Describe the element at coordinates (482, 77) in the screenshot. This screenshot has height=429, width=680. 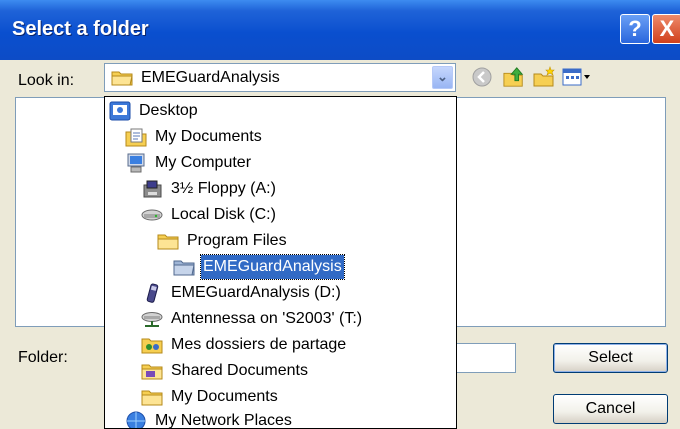
I see `back-icon` at that location.